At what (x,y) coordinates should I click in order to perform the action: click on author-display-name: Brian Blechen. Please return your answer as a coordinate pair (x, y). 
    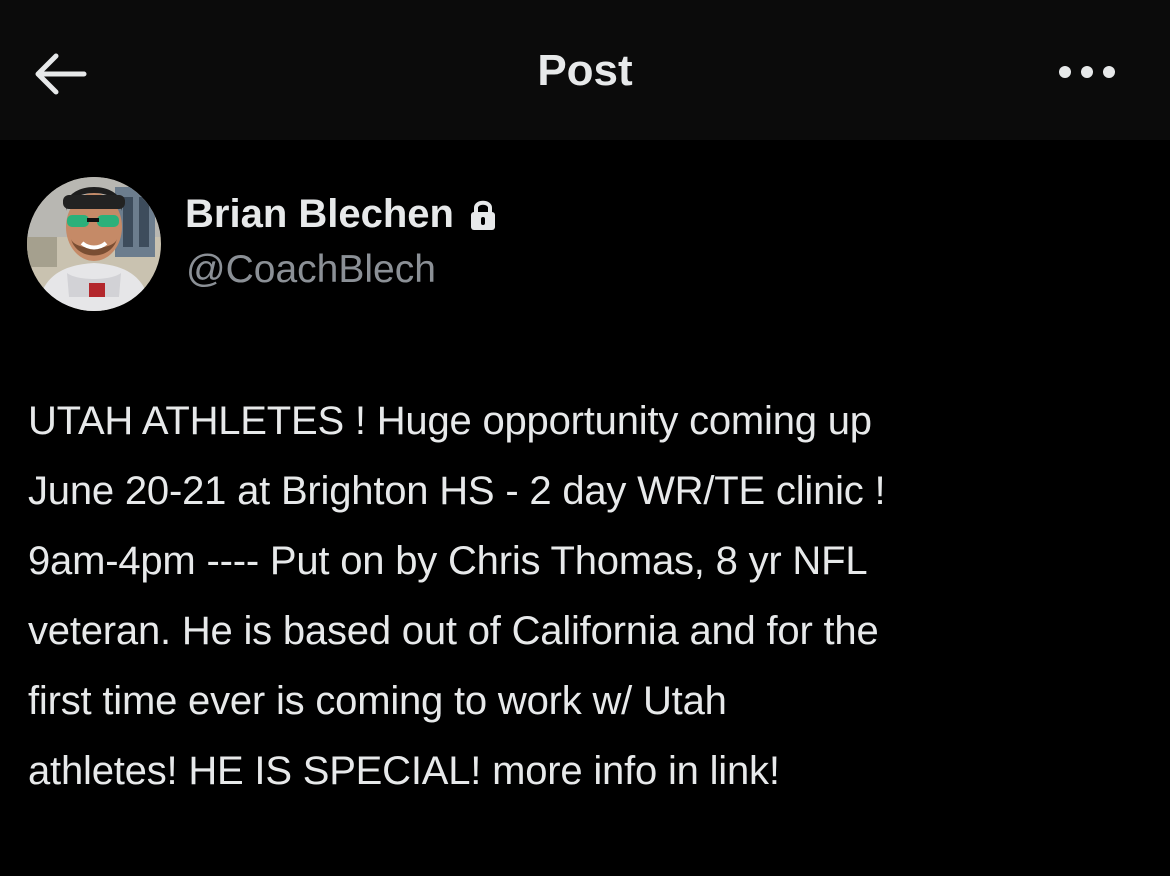
    Looking at the image, I should click on (341, 214).